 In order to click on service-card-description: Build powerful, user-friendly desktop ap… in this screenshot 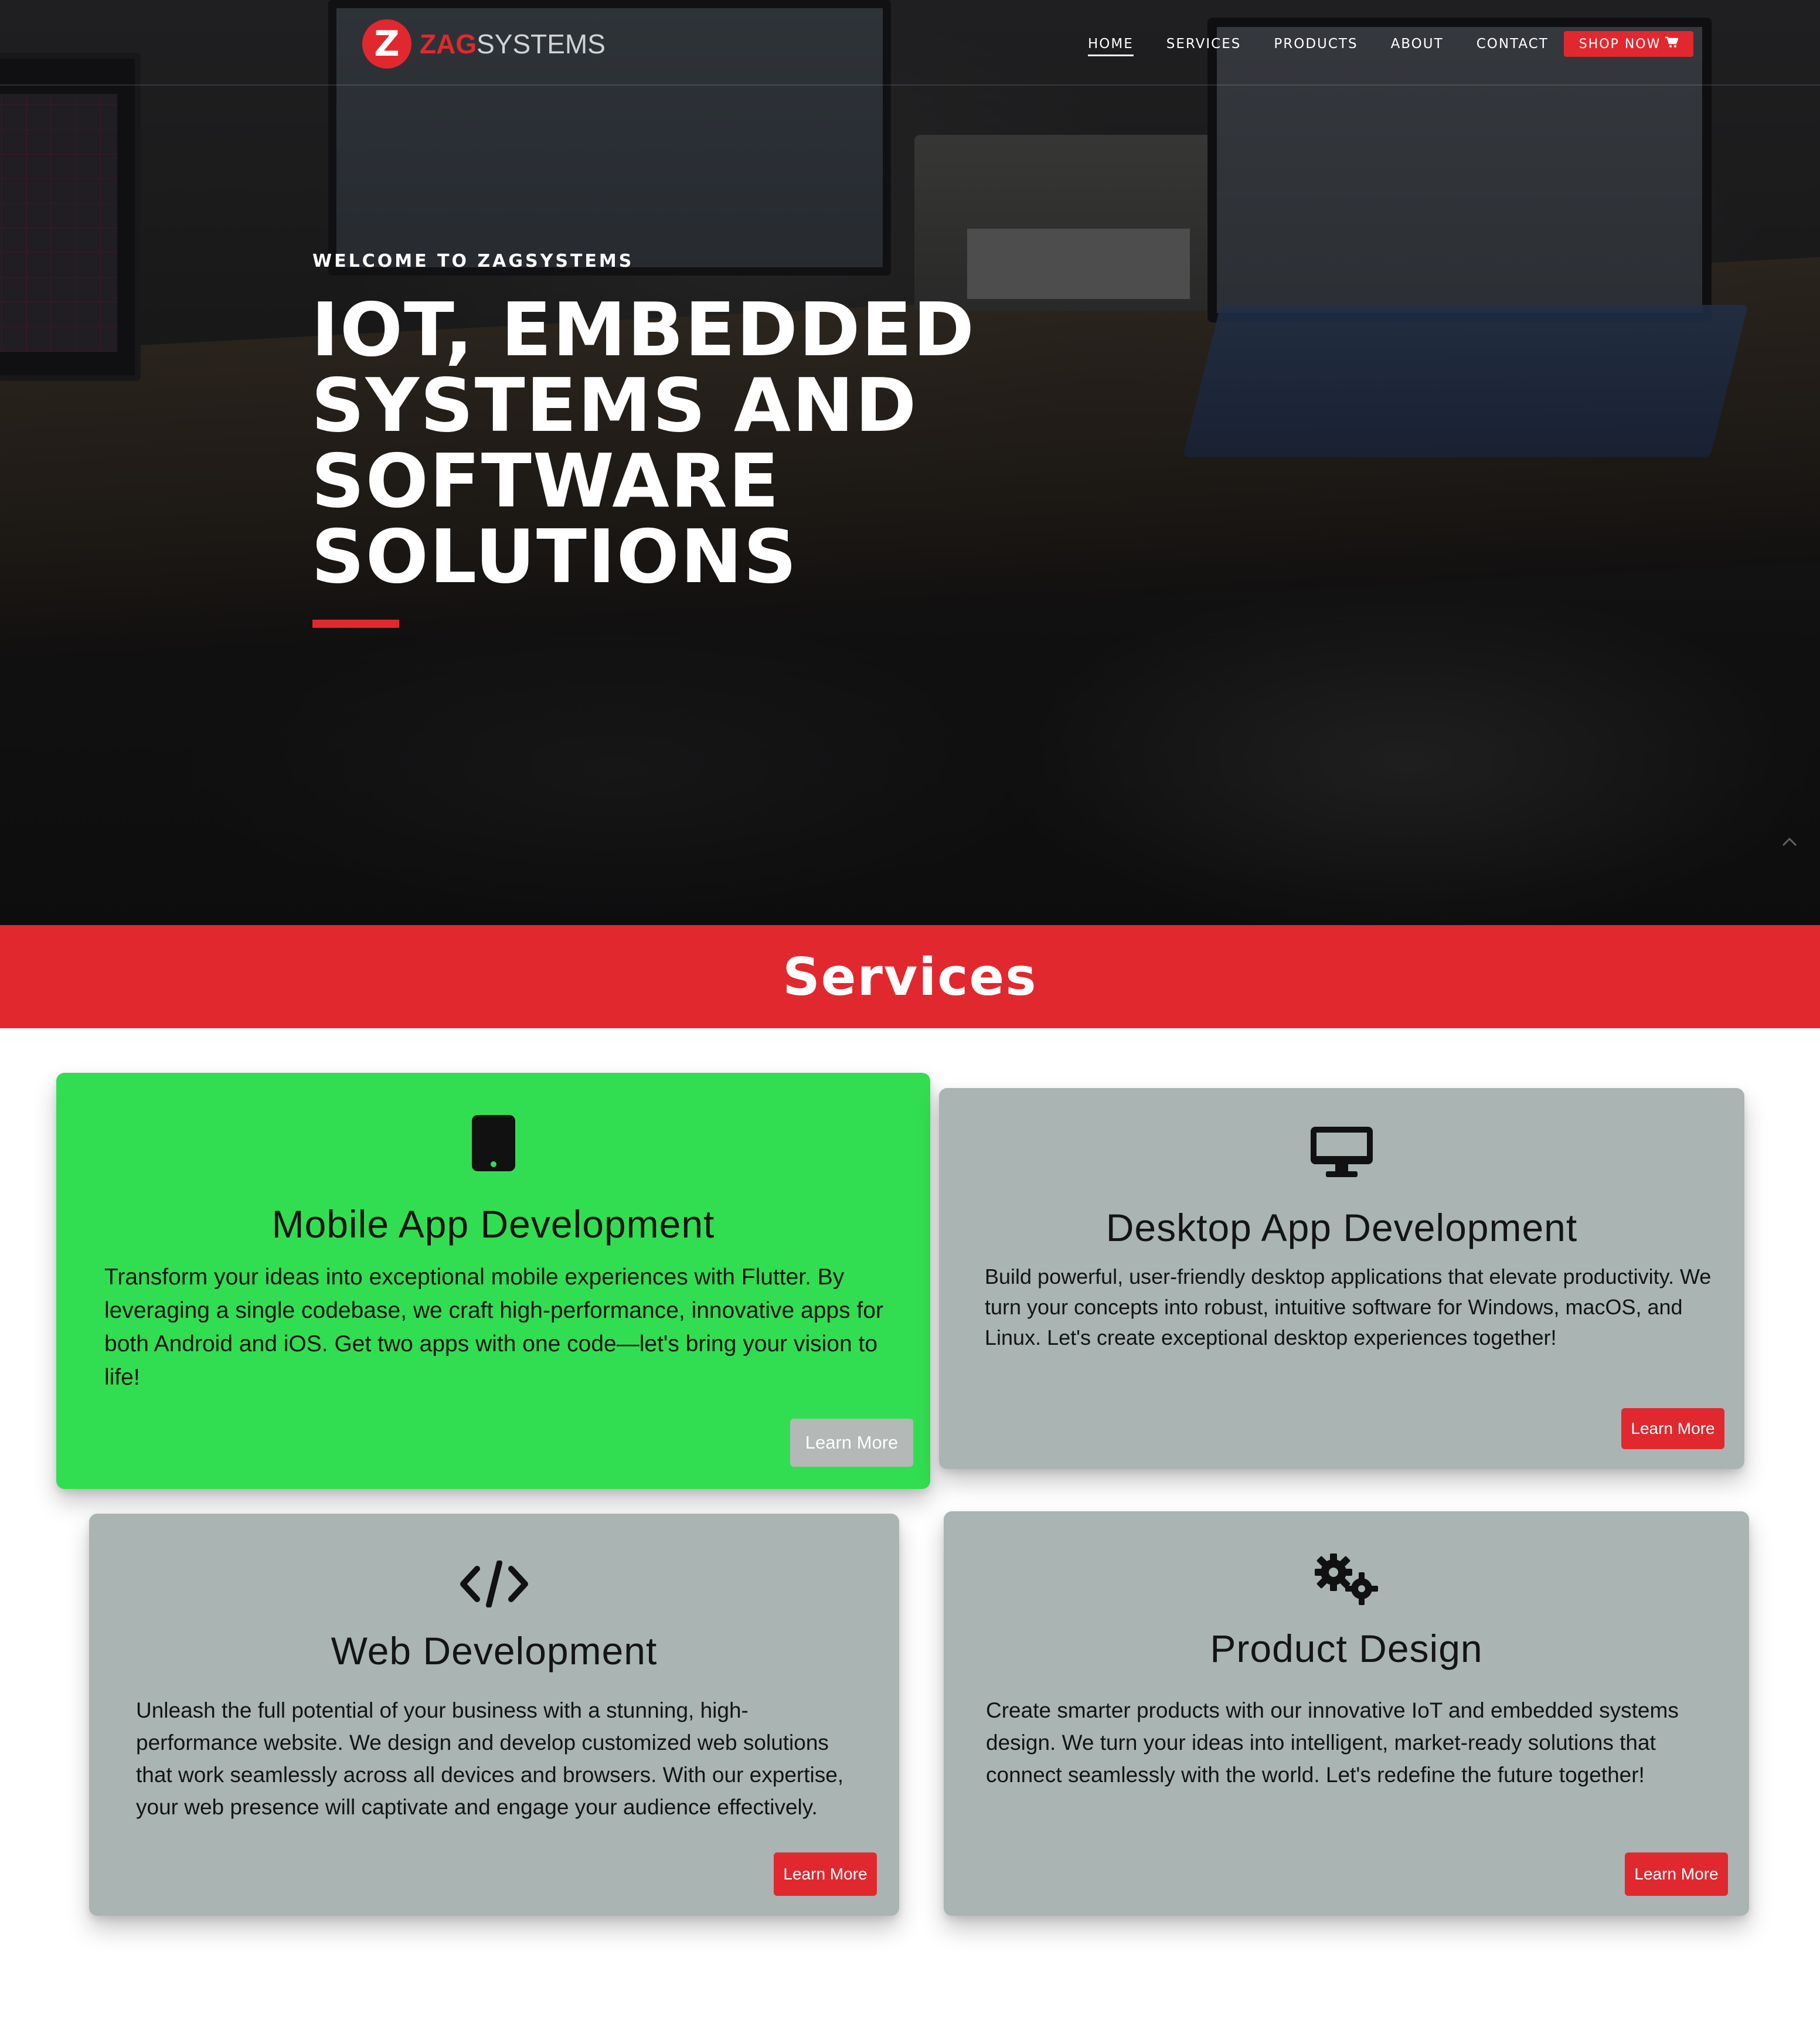, I will do `click(1348, 1306)`.